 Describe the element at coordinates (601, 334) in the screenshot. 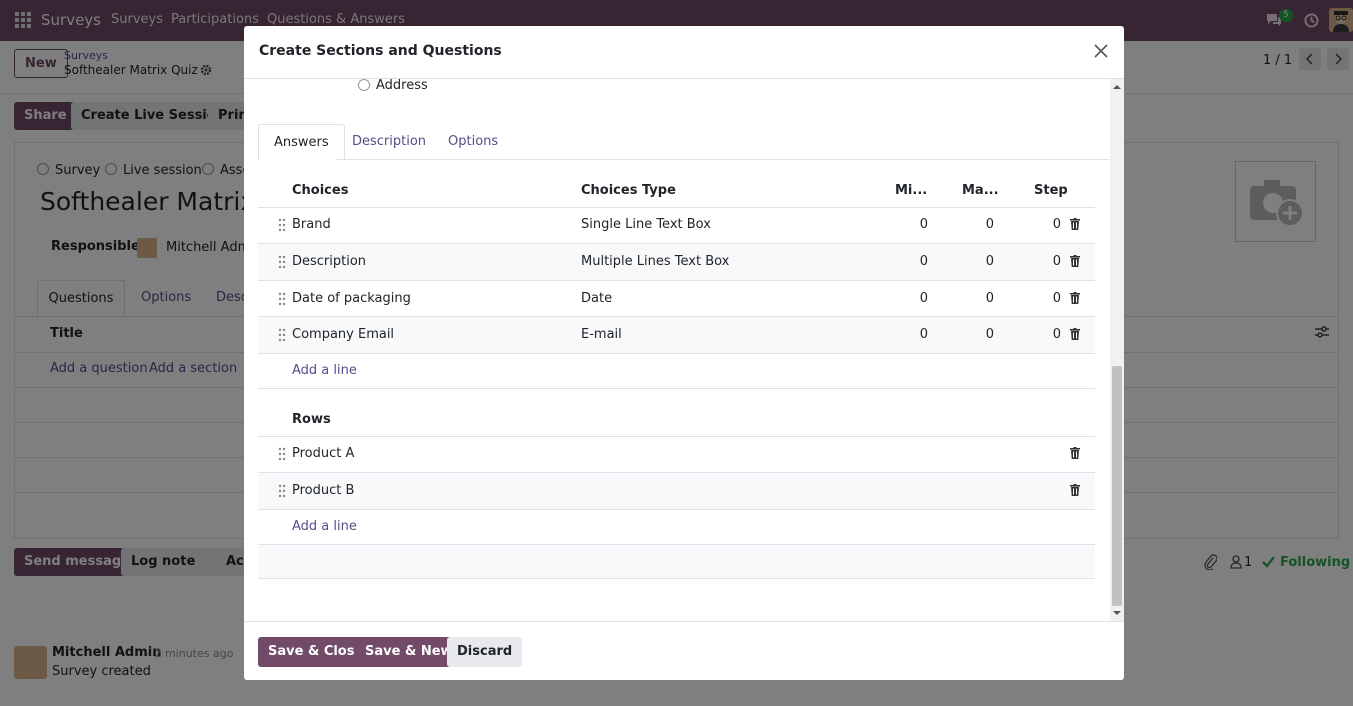

I see `choice-type: E-mail` at that location.